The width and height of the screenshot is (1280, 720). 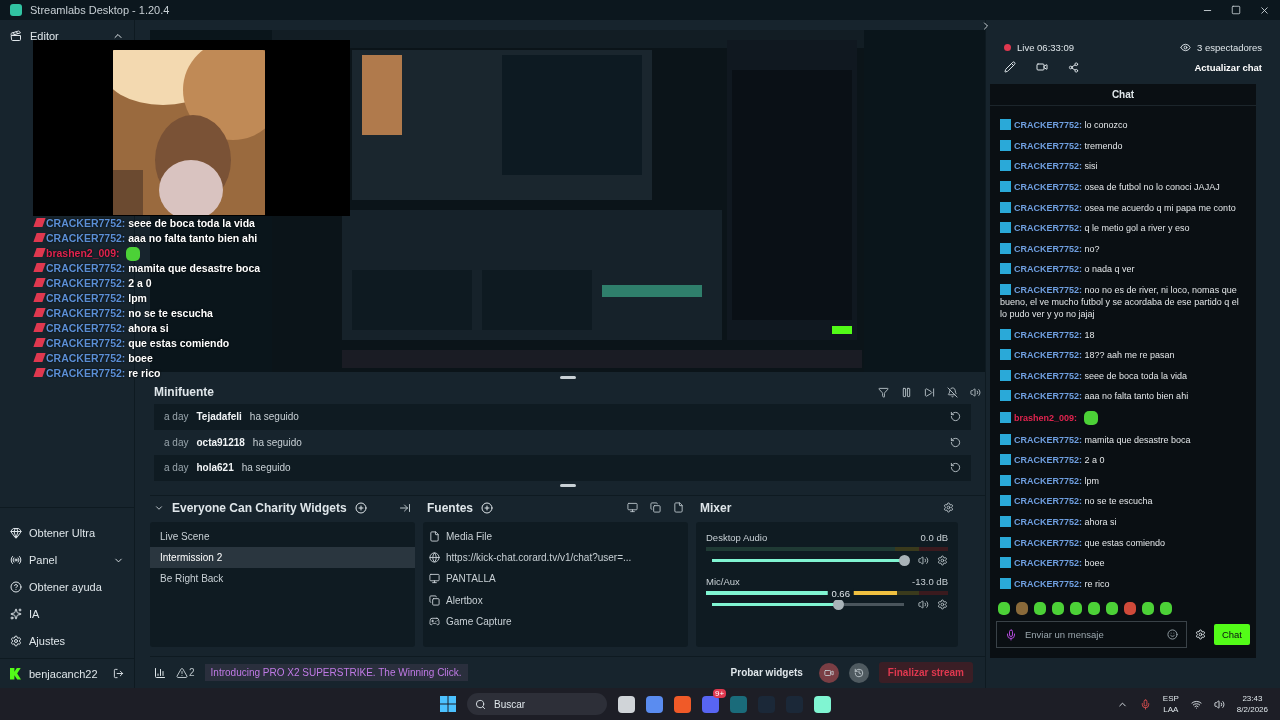 I want to click on news-ticker: Introducing PRO X2 SUPERSTRIKE. The Winning Click., so click(x=336, y=672).